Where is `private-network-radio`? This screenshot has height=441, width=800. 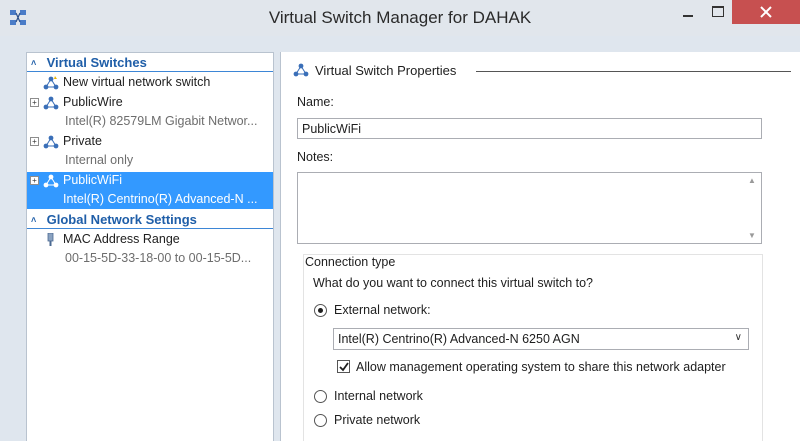 private-network-radio is located at coordinates (320, 420).